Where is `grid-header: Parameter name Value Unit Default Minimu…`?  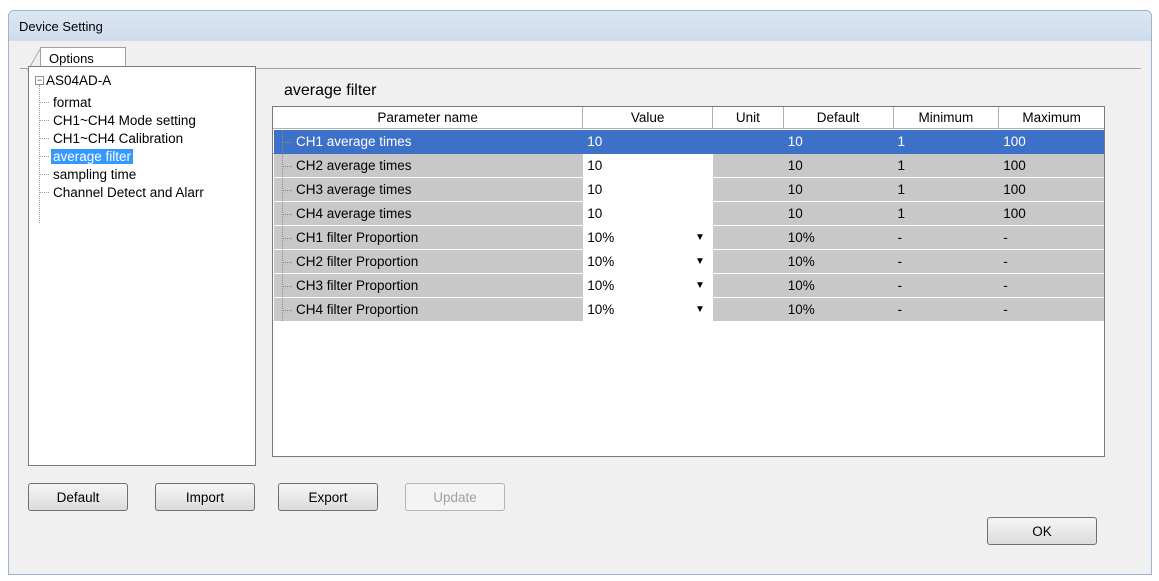
grid-header: Parameter name Value Unit Default Minimu… is located at coordinates (688, 118).